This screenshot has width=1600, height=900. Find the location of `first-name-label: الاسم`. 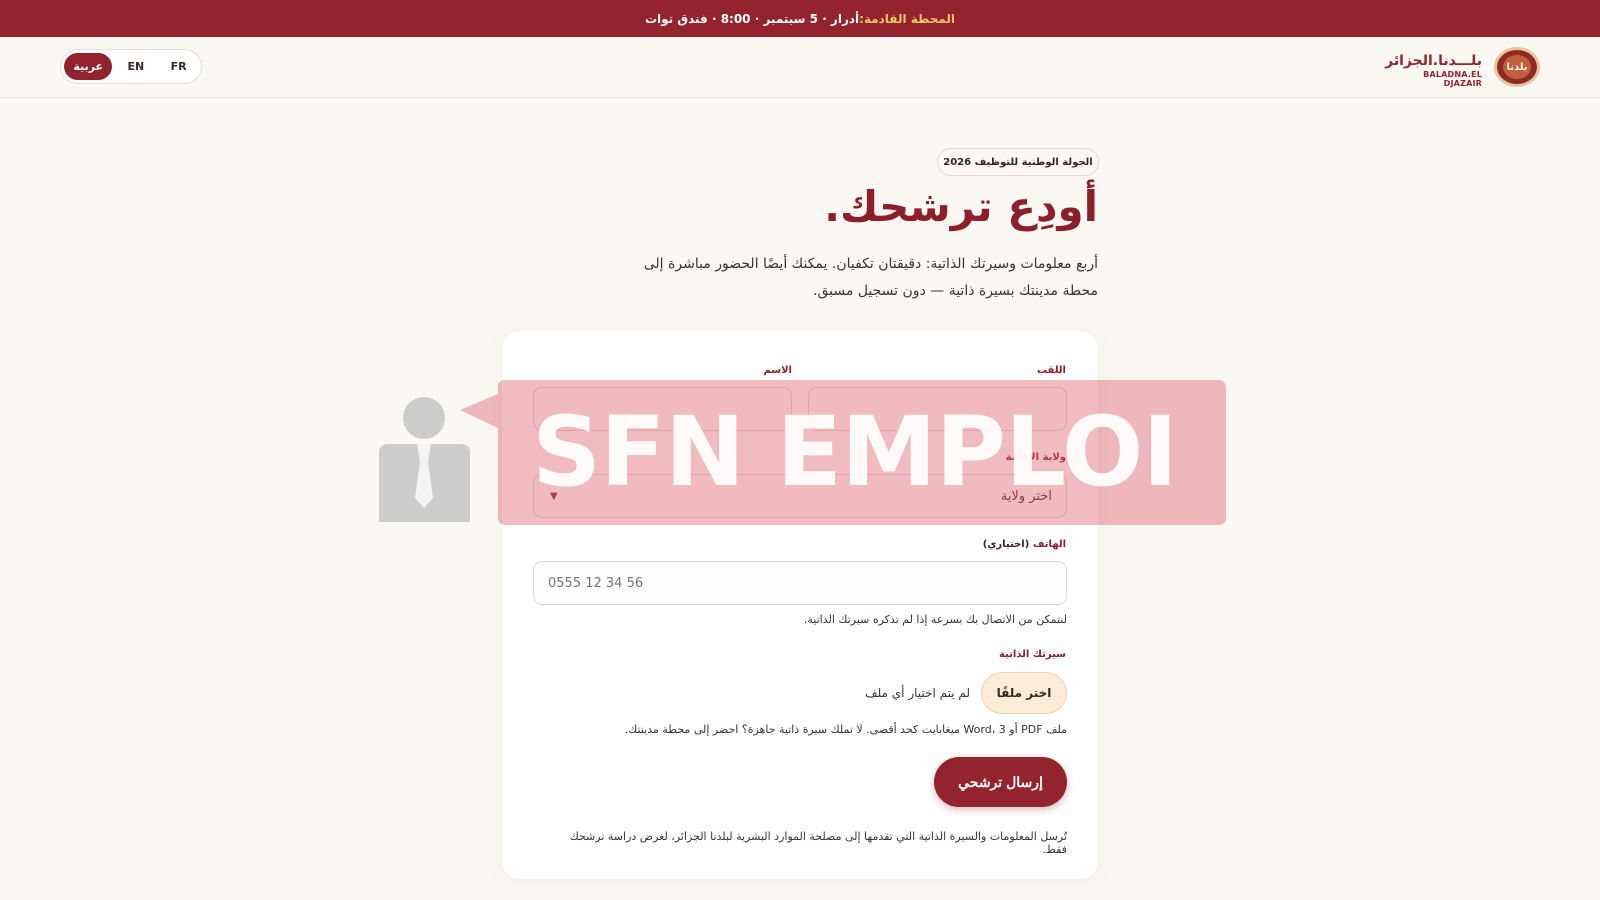

first-name-label: الاسم is located at coordinates (777, 370).